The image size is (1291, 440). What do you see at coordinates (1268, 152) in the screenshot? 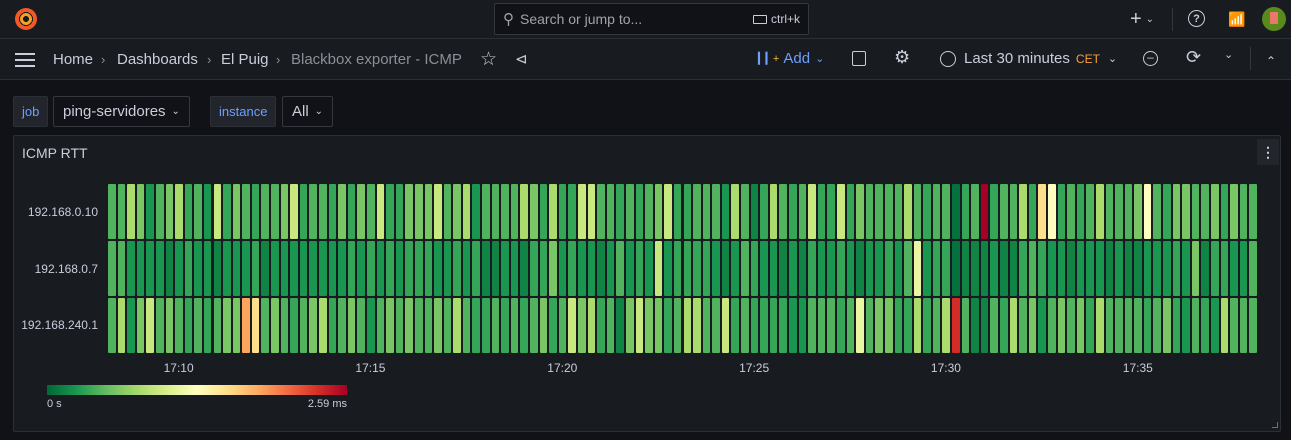
I see `panel-menu-icon: ⋮` at bounding box center [1268, 152].